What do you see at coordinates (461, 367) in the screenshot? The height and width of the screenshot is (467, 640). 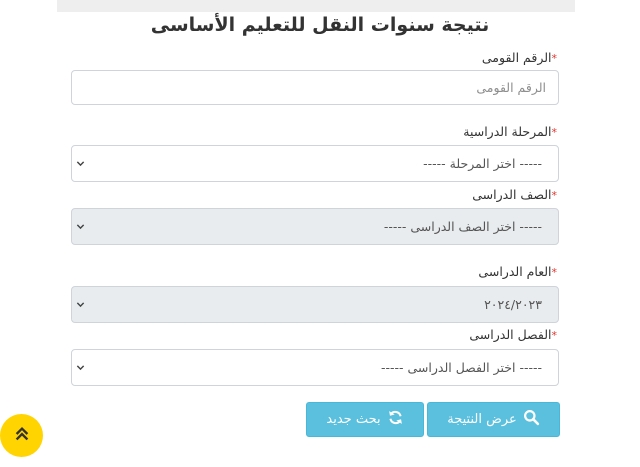 I see `term-selected: ----- اختر الفصل الدراسى -----` at bounding box center [461, 367].